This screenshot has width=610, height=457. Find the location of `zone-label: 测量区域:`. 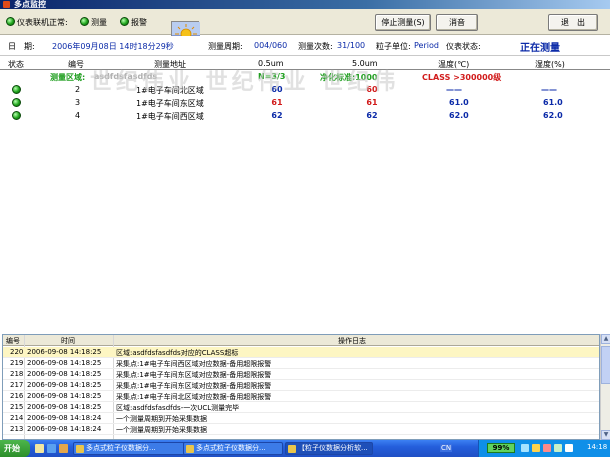

zone-label: 测量区域: is located at coordinates (68, 77).